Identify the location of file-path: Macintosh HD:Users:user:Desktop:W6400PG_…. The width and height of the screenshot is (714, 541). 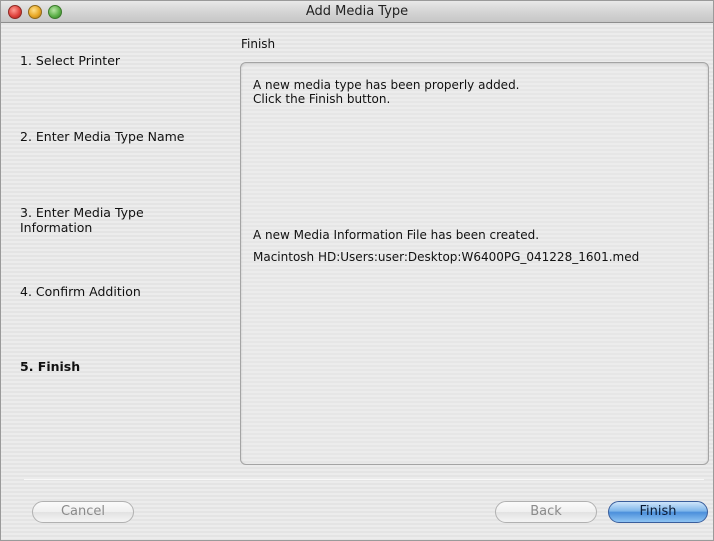
(446, 257).